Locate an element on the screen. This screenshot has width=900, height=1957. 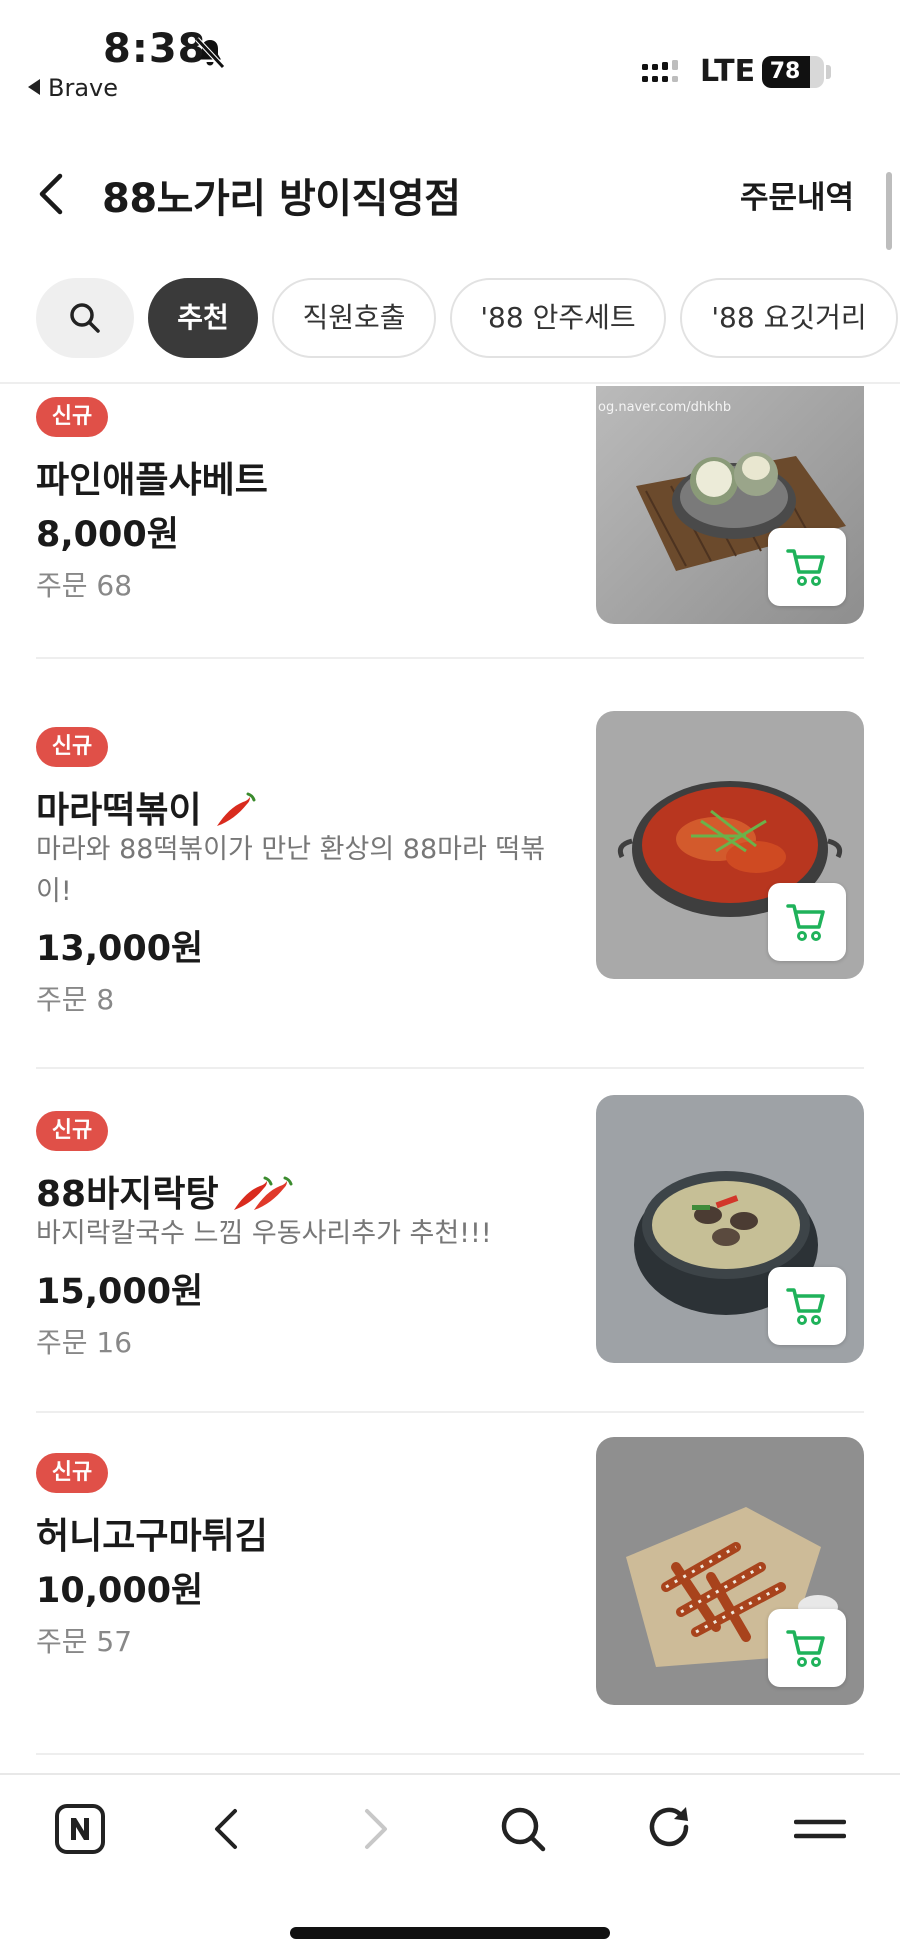
chevron-right-icon is located at coordinates (376, 1829).